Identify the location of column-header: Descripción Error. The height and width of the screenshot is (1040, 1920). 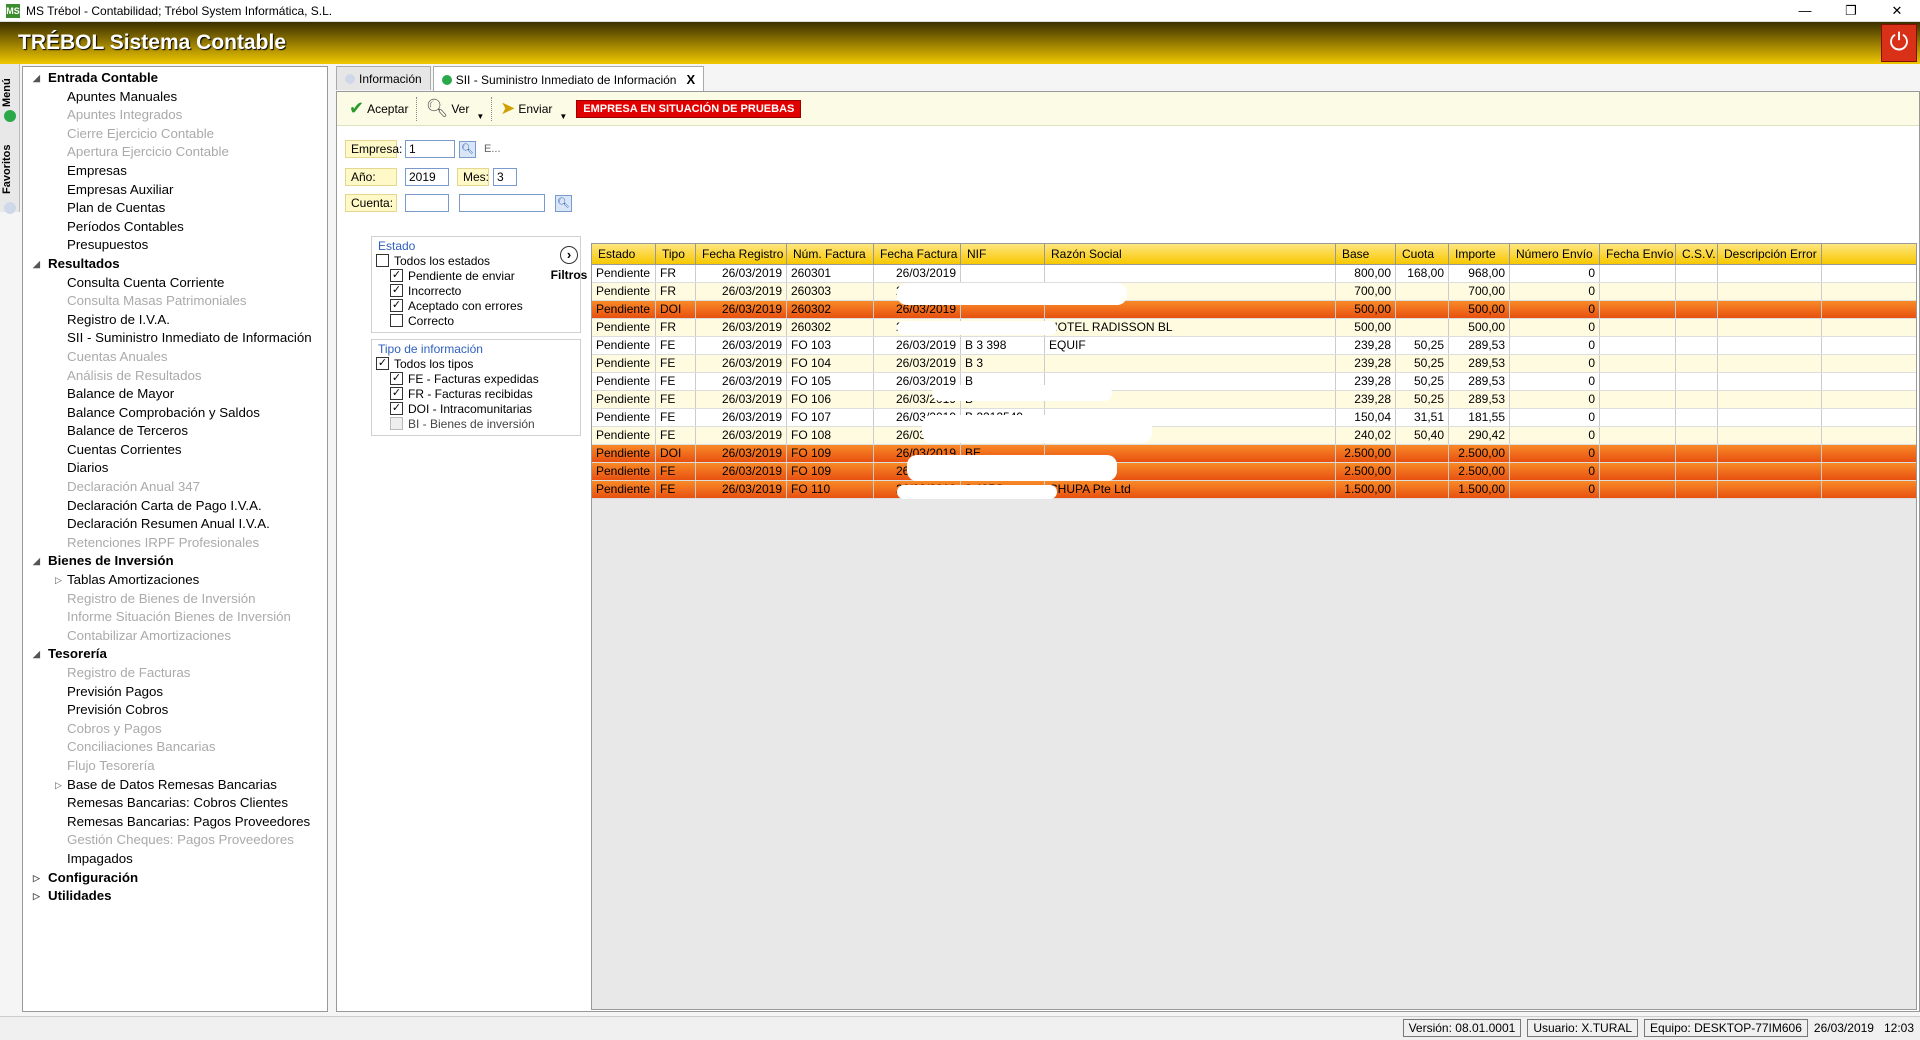
(1770, 254).